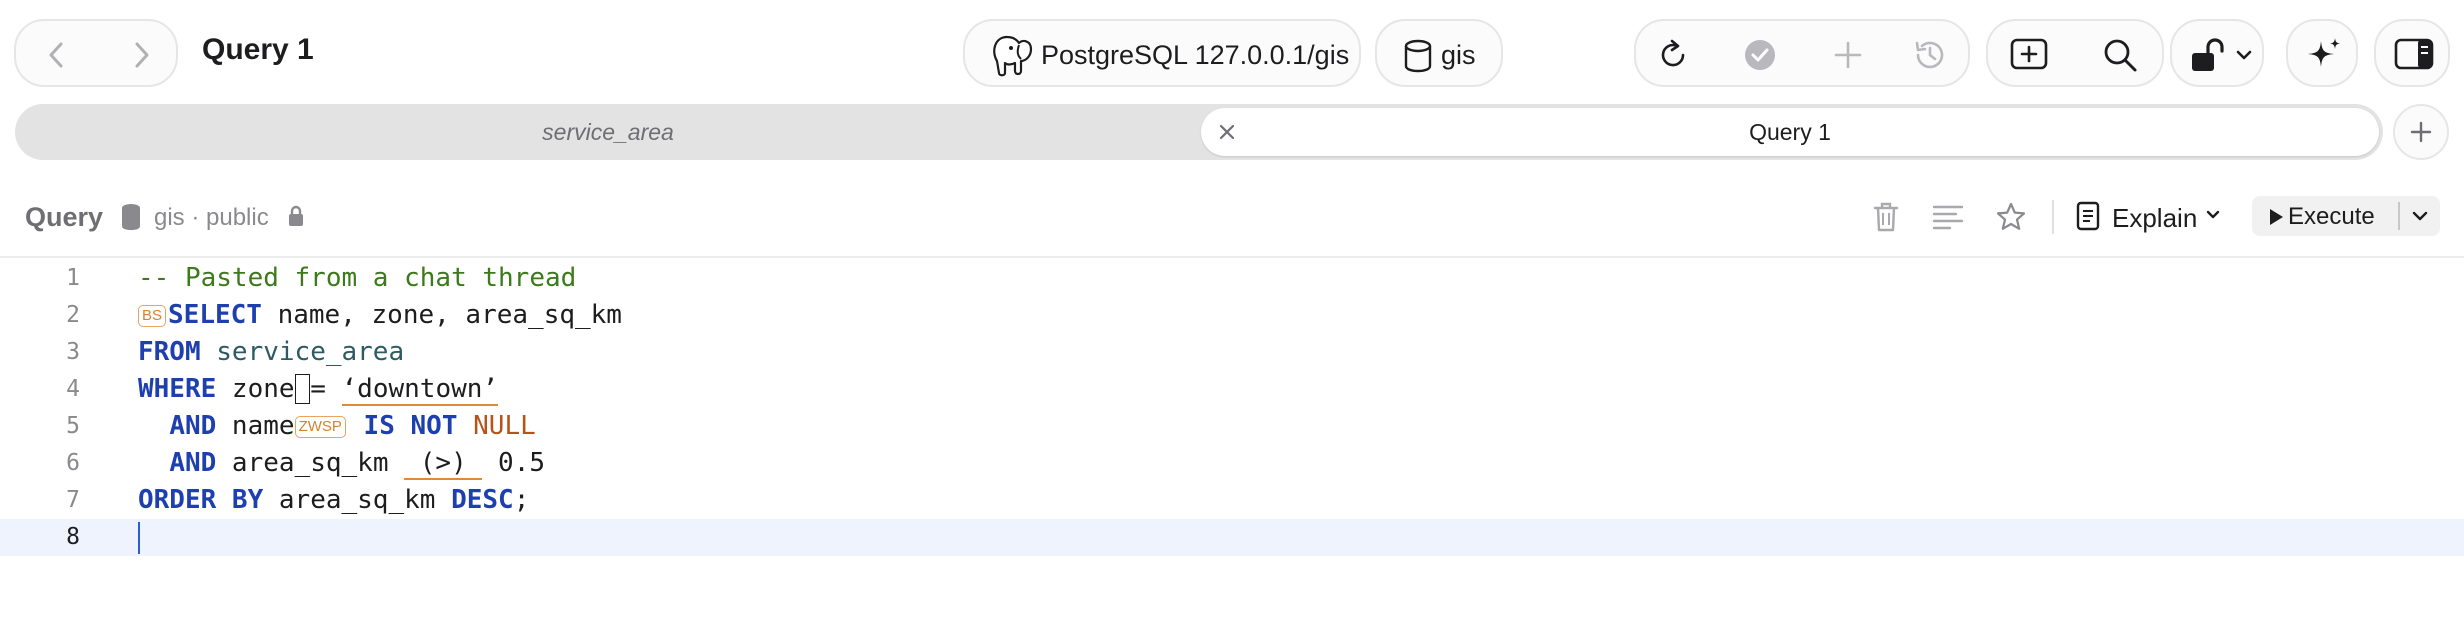 Image resolution: width=2464 pixels, height=620 pixels. I want to click on sql-text: 0.5, so click(514, 463).